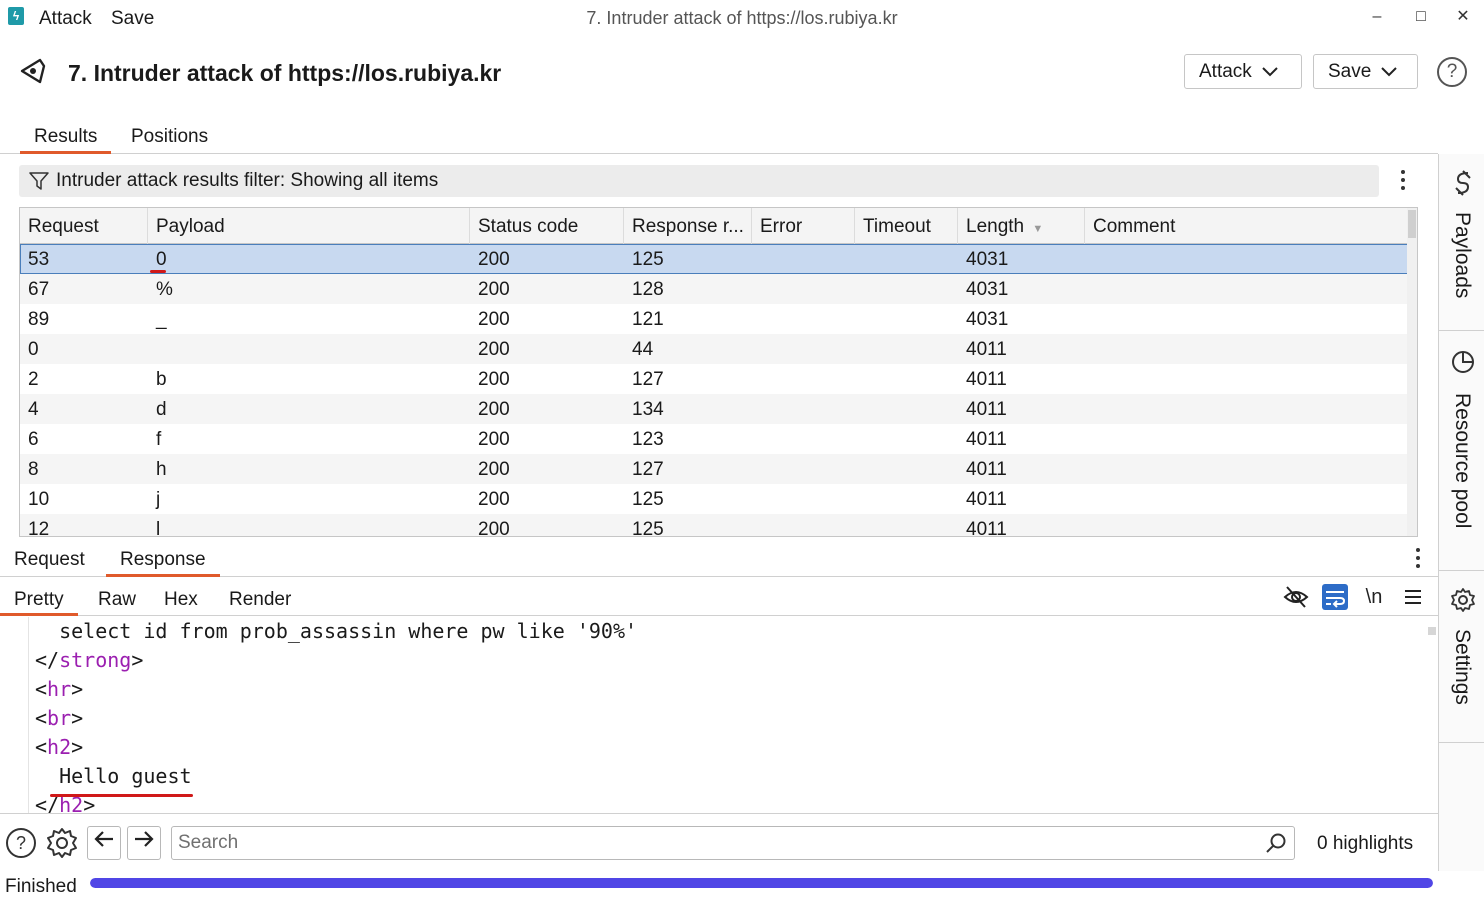 This screenshot has height=903, width=1484. What do you see at coordinates (152, 349) in the screenshot?
I see `cell-payload` at bounding box center [152, 349].